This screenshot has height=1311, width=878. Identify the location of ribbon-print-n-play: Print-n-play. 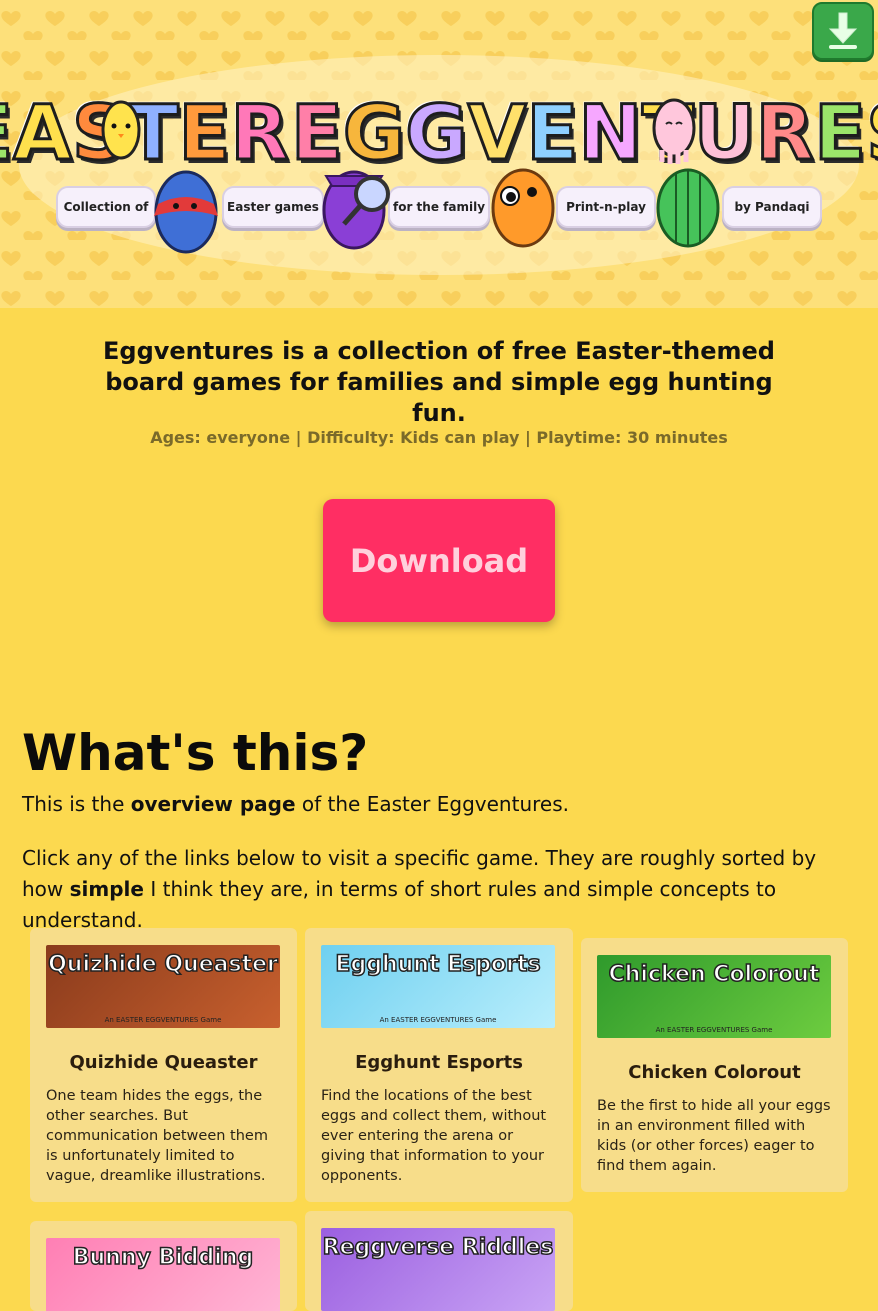
(606, 207).